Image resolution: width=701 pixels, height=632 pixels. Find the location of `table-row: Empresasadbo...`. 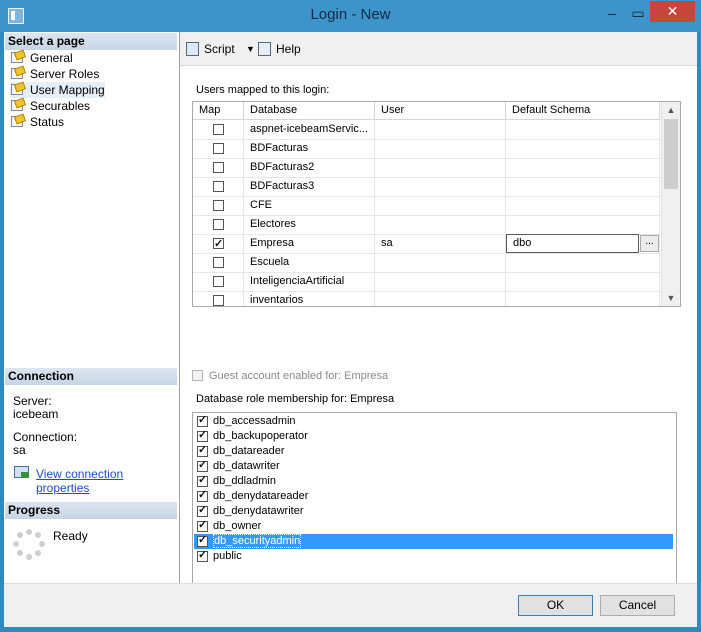

table-row: Empresasadbo... is located at coordinates (426, 244).